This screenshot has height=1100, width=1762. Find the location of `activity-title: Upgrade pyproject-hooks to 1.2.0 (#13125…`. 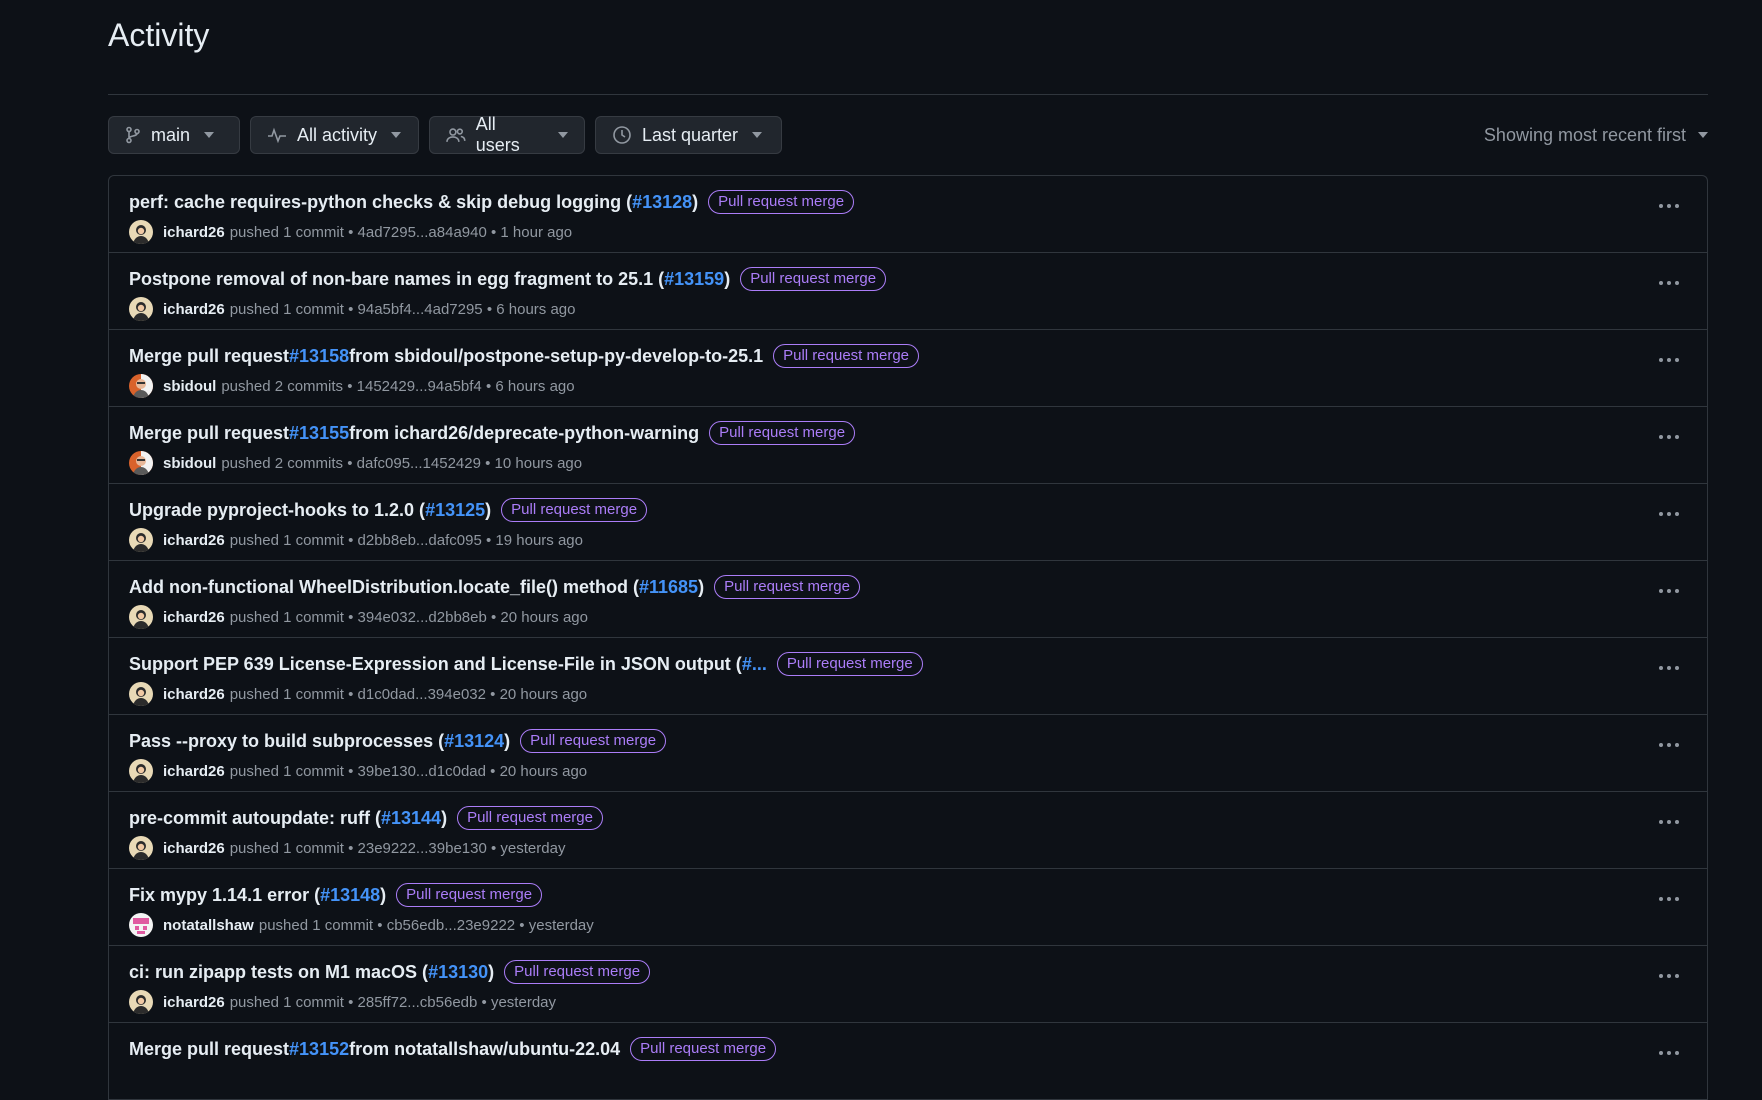

activity-title: Upgrade pyproject-hooks to 1.2.0 (#13125… is located at coordinates (908, 510).